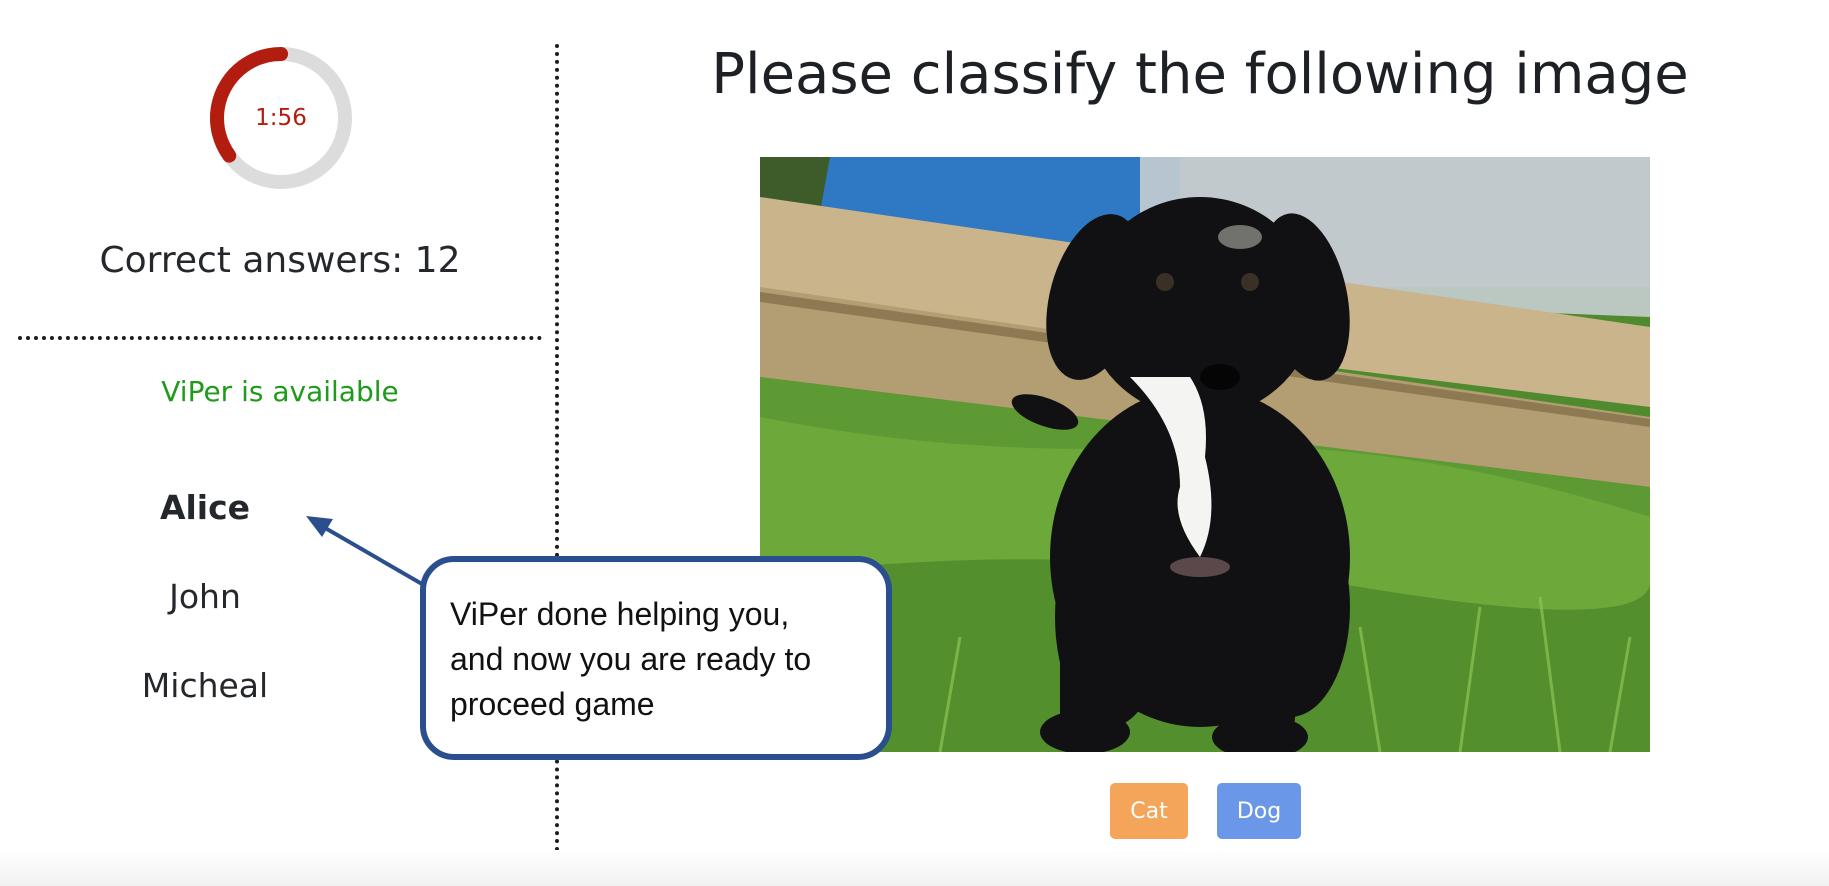 This screenshot has height=886, width=1829. What do you see at coordinates (552, 704) in the screenshot?
I see `callout-line-3: proceed game` at bounding box center [552, 704].